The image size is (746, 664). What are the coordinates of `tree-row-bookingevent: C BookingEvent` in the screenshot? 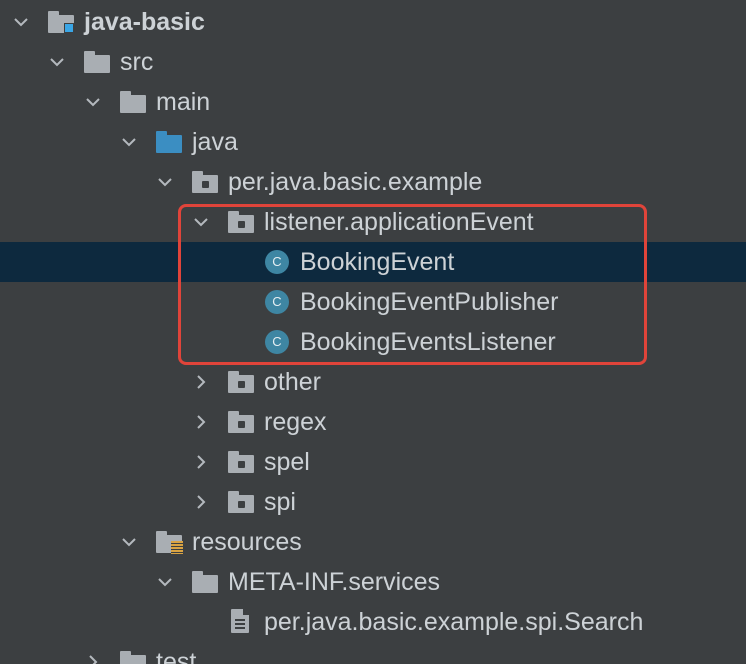 It's located at (373, 262).